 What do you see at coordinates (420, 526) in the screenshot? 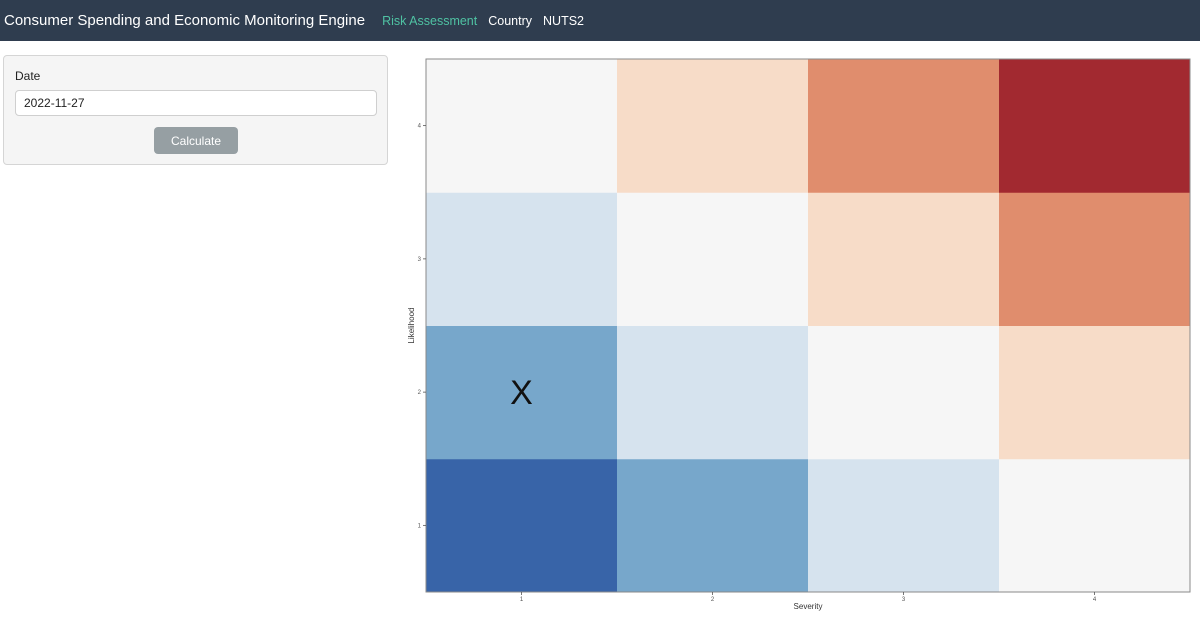
I see `y-tick-label: 1` at bounding box center [420, 526].